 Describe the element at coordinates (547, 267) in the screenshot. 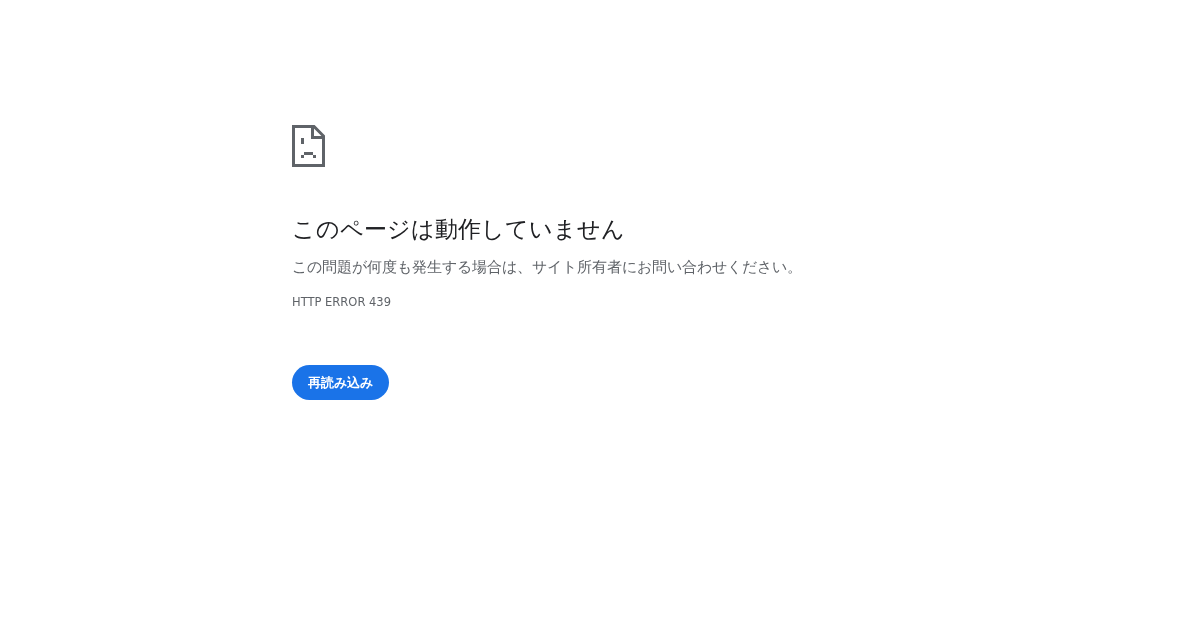

I see `error-message: この問題が何度も発生する場合は、サイト所有者にお問い合わせください。` at that location.